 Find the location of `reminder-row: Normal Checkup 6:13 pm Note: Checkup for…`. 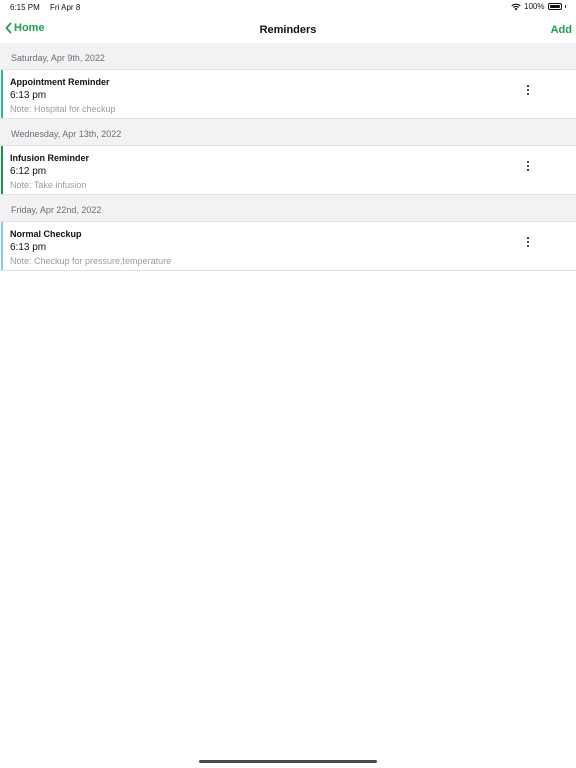

reminder-row: Normal Checkup 6:13 pm Note: Checkup for… is located at coordinates (288, 246).